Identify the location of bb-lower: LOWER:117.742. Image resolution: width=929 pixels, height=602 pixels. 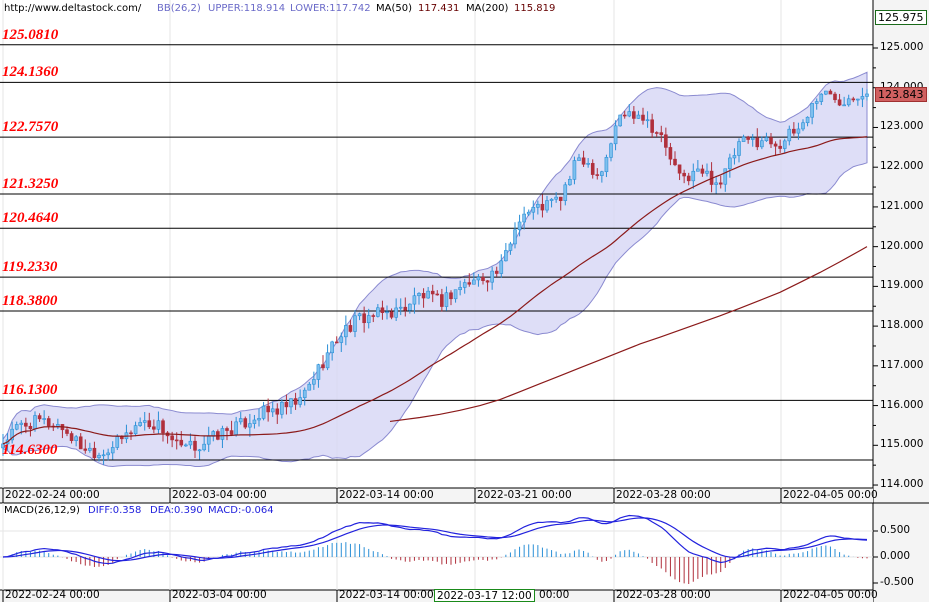
(330, 8).